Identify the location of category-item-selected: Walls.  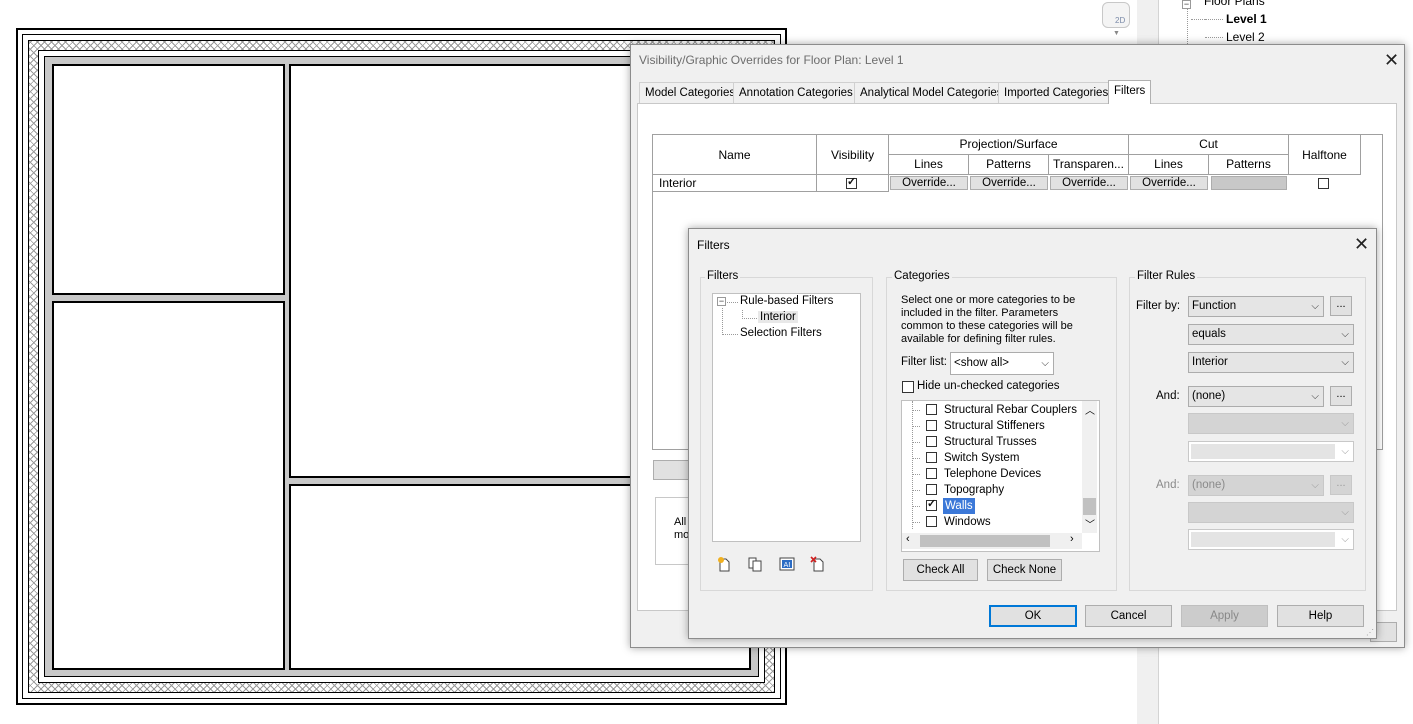
(959, 506).